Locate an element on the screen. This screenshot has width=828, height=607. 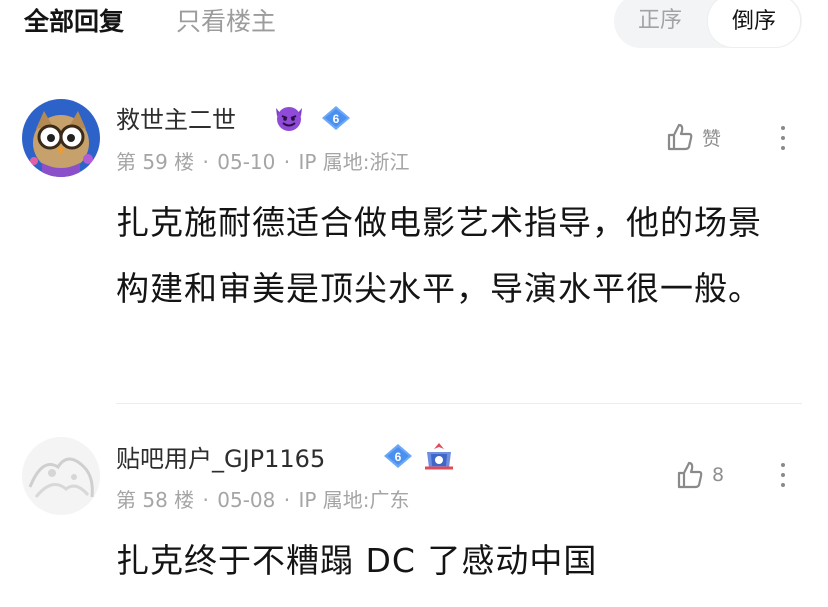
like-button: 8 is located at coordinates (700, 475).